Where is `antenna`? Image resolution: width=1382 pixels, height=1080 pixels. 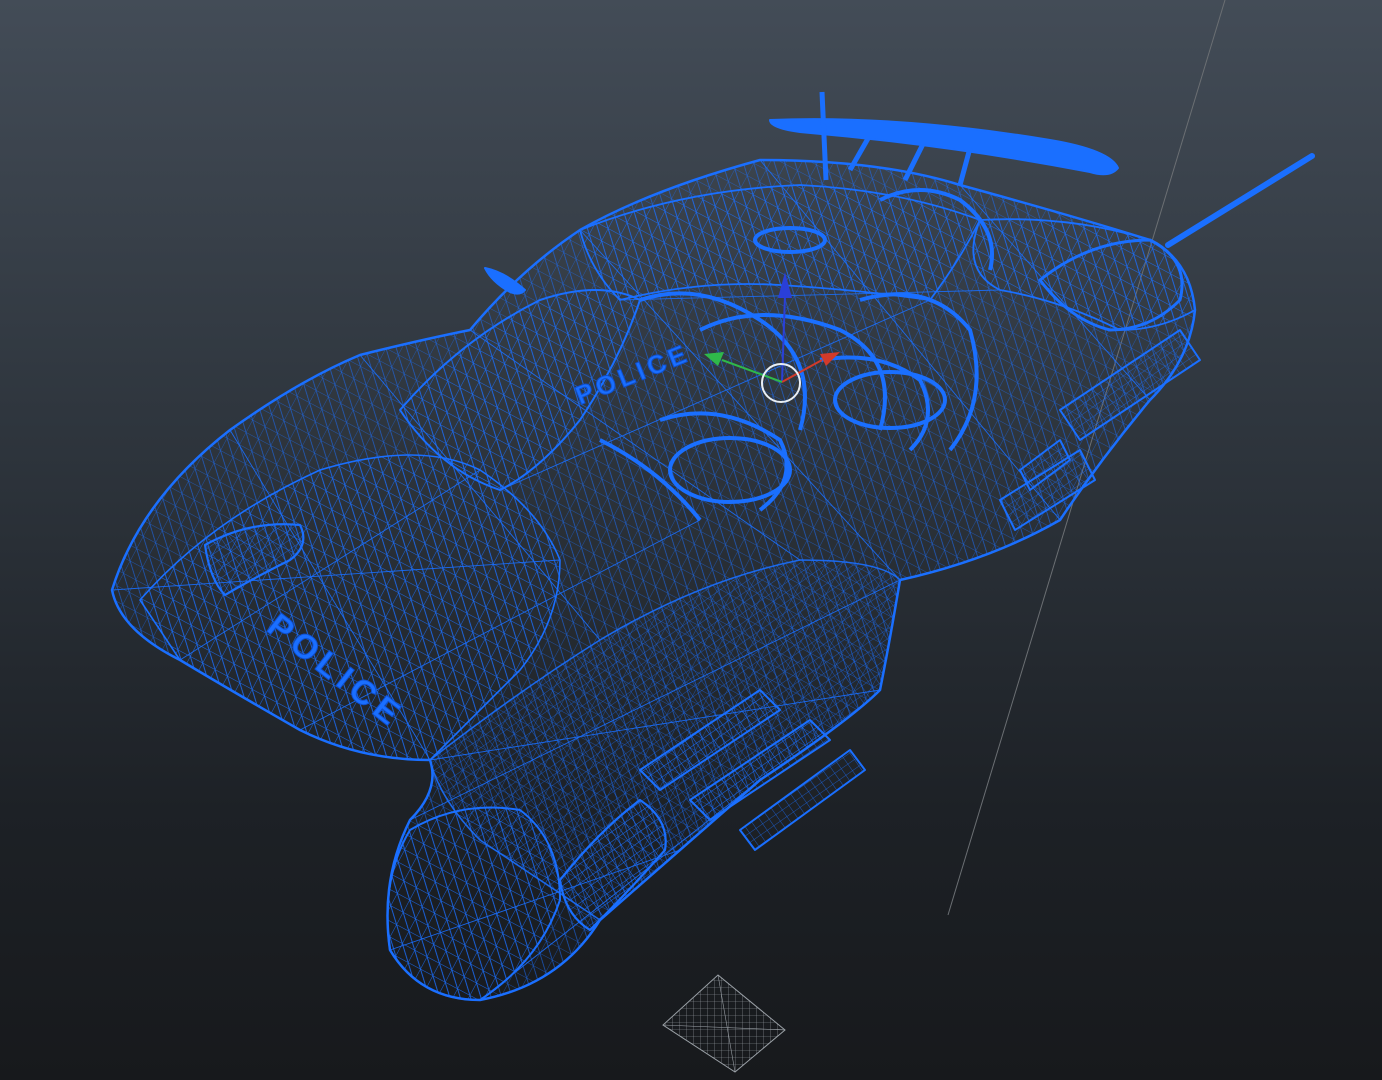
antenna is located at coordinates (1240, 200).